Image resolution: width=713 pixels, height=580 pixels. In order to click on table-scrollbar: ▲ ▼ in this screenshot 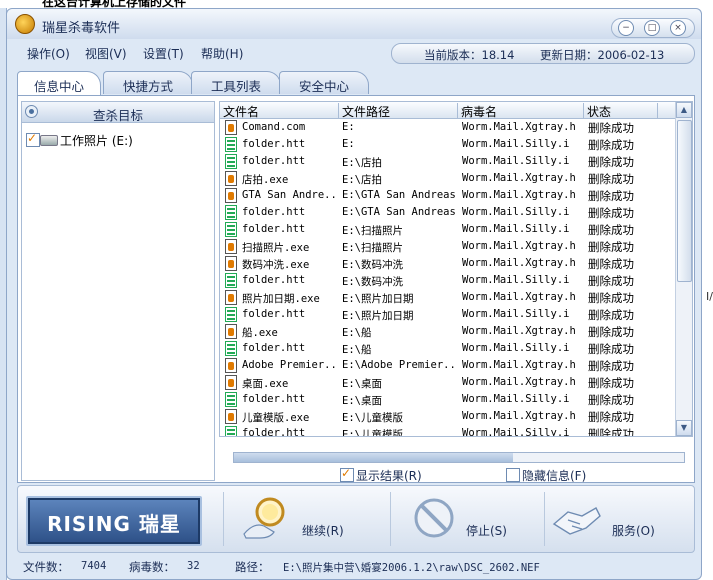, I will do `click(683, 269)`.